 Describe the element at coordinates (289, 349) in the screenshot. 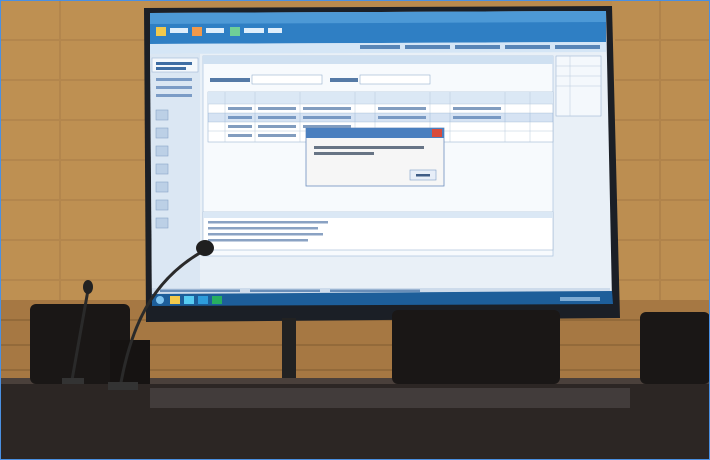

I see `screen-stand` at that location.